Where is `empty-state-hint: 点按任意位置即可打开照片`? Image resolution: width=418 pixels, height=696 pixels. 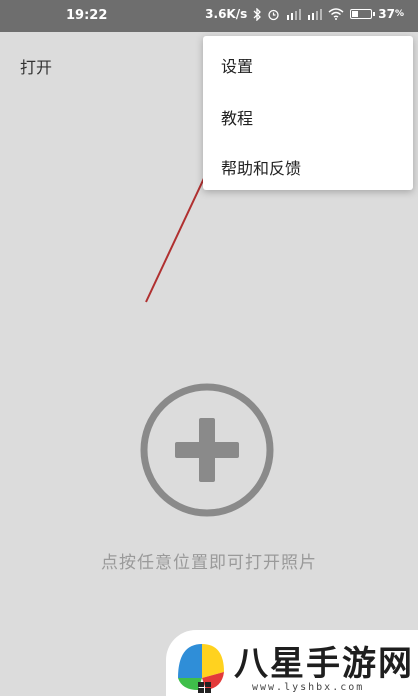
empty-state-hint: 点按任意位置即可打开照片 is located at coordinates (209, 563).